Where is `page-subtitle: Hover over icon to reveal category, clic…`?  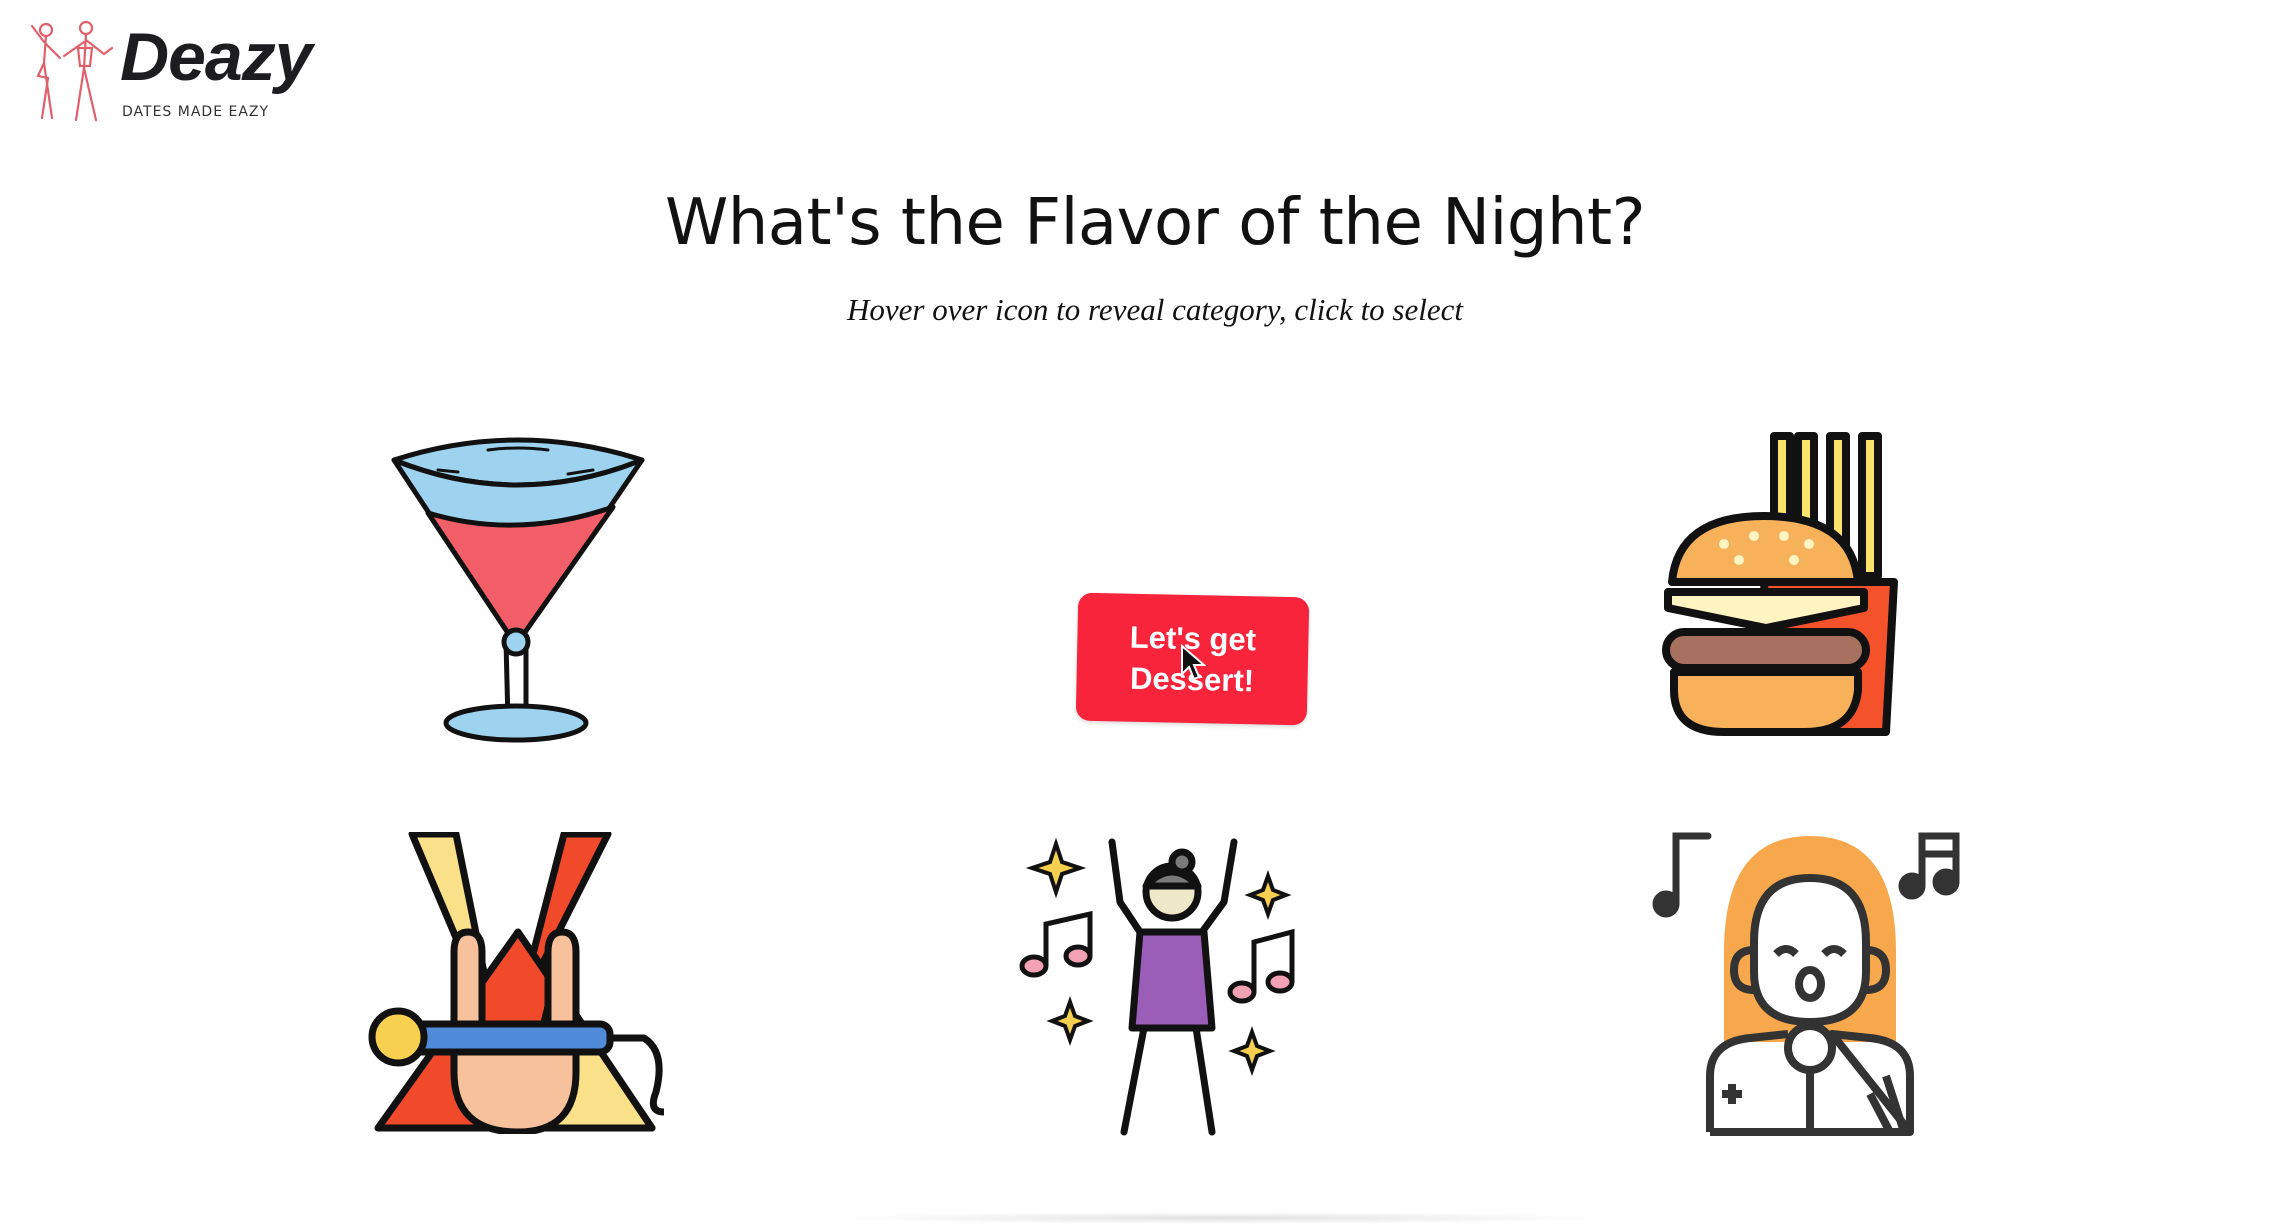
page-subtitle: Hover over icon to reveal category, clic… is located at coordinates (1155, 309).